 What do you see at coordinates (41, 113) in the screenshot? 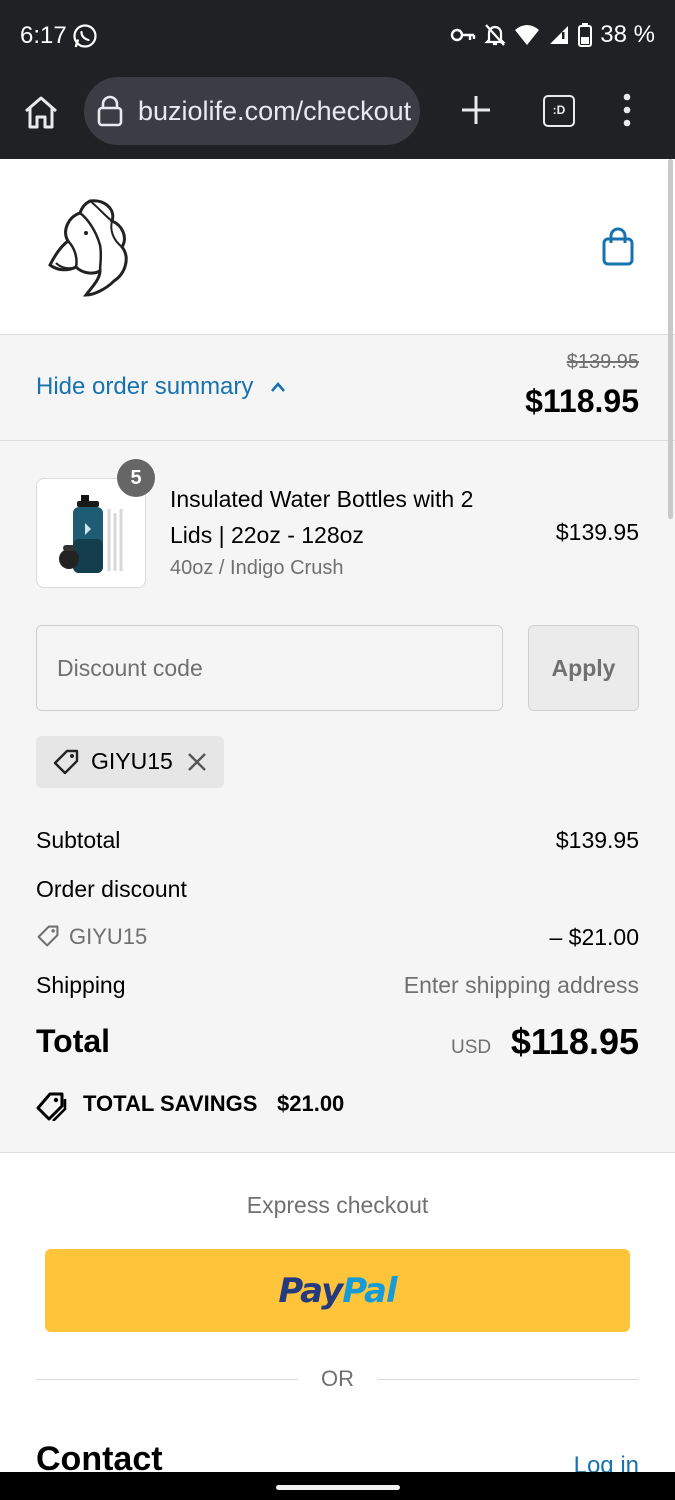
I see `home-icon` at bounding box center [41, 113].